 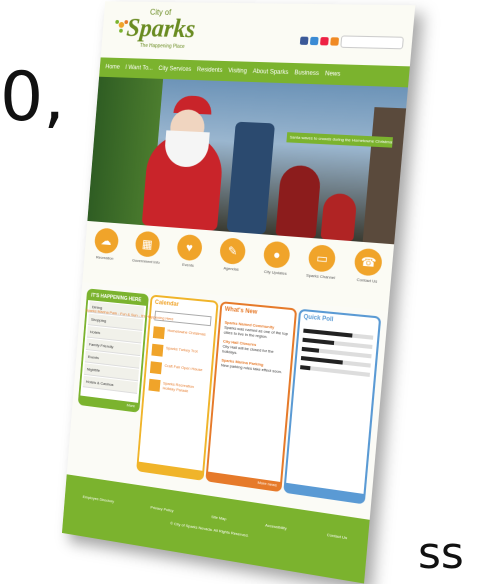 I want to click on quick-link-label: City Updates, so click(x=275, y=272).